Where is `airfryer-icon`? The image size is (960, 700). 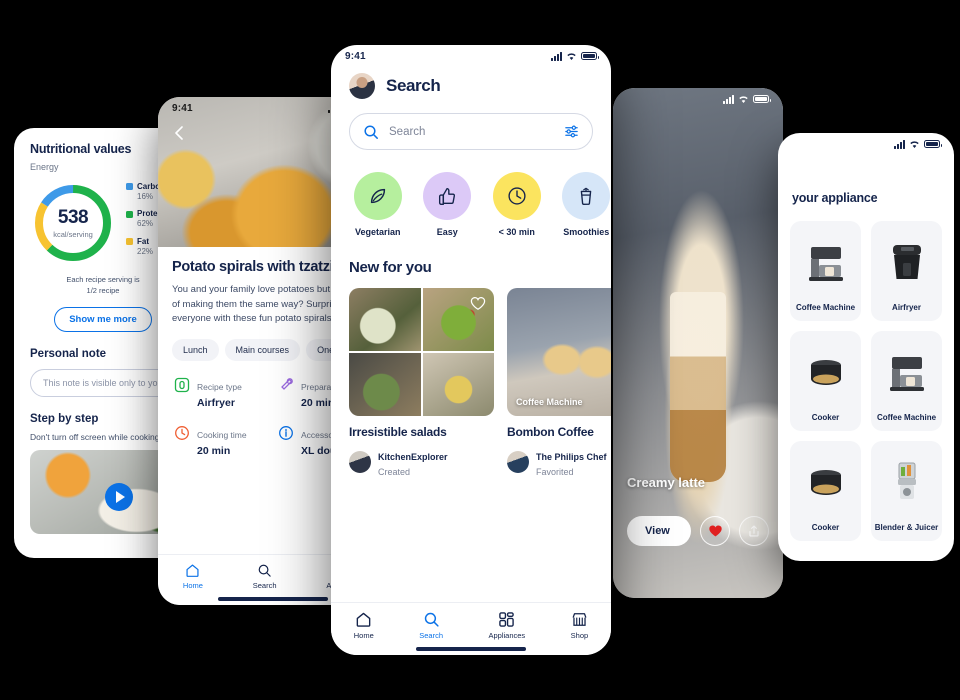
airfryer-icon is located at coordinates (182, 385).